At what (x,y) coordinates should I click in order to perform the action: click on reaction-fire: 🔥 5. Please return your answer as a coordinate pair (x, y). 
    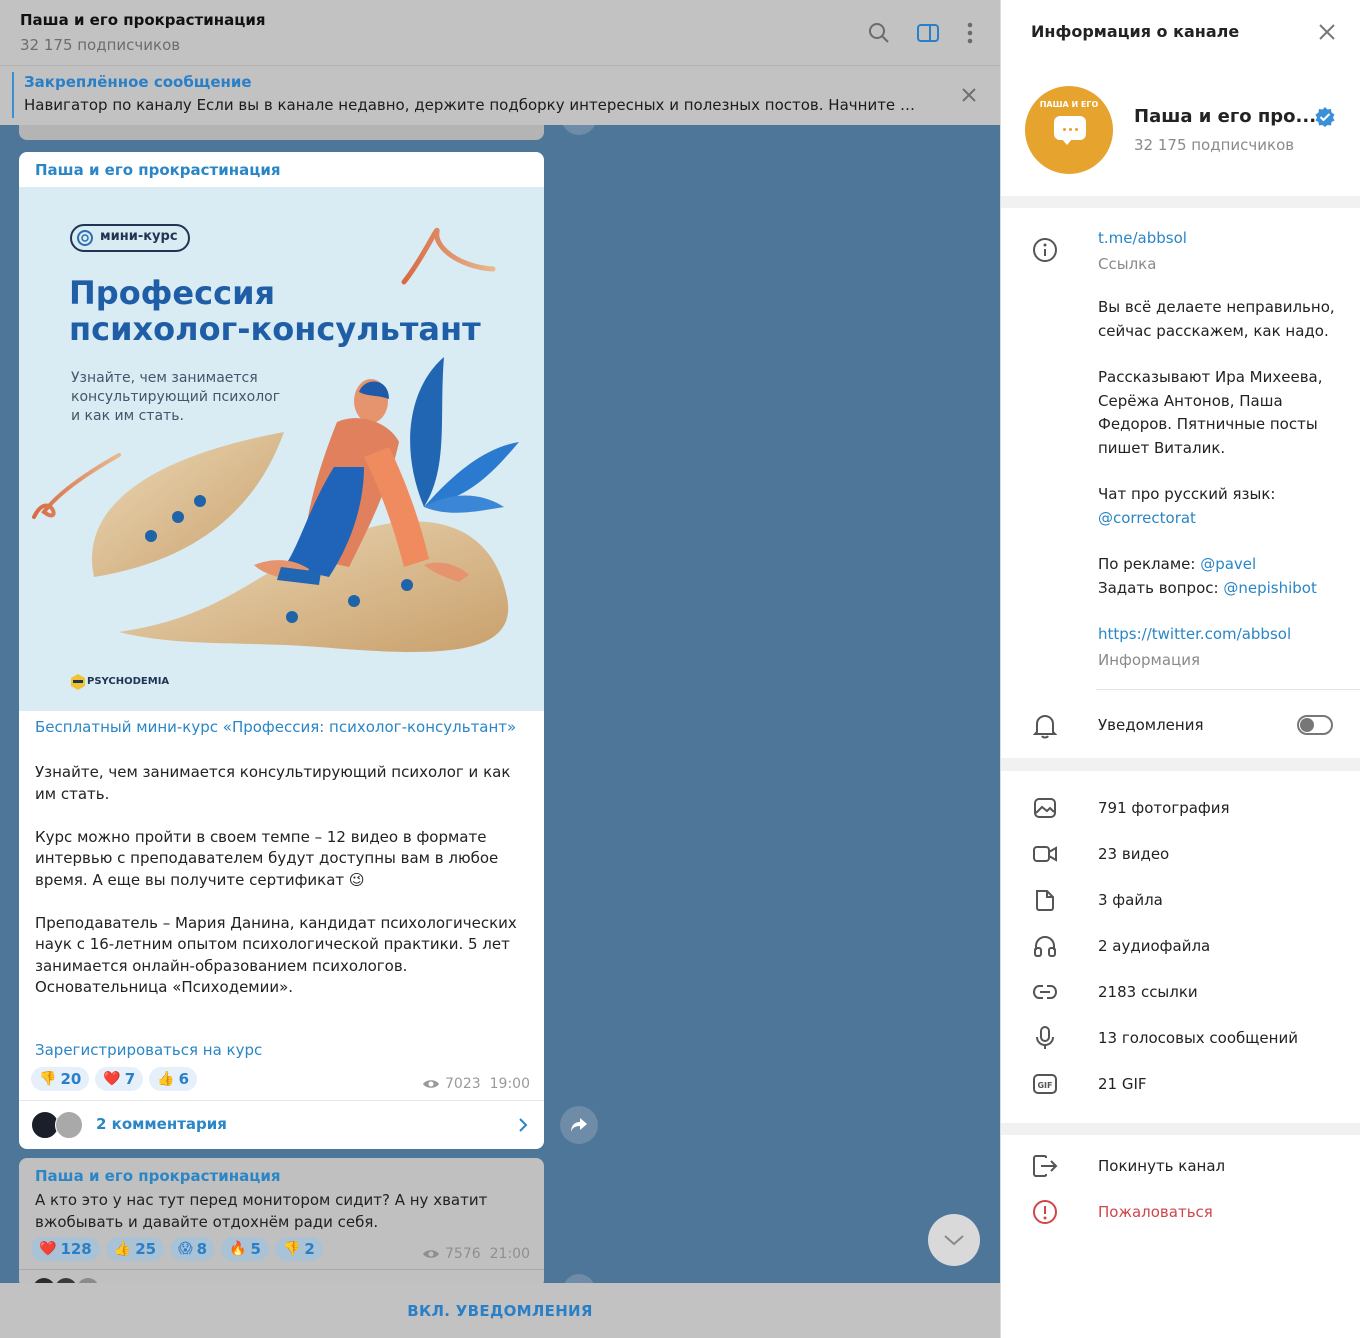
    Looking at the image, I should click on (245, 1249).